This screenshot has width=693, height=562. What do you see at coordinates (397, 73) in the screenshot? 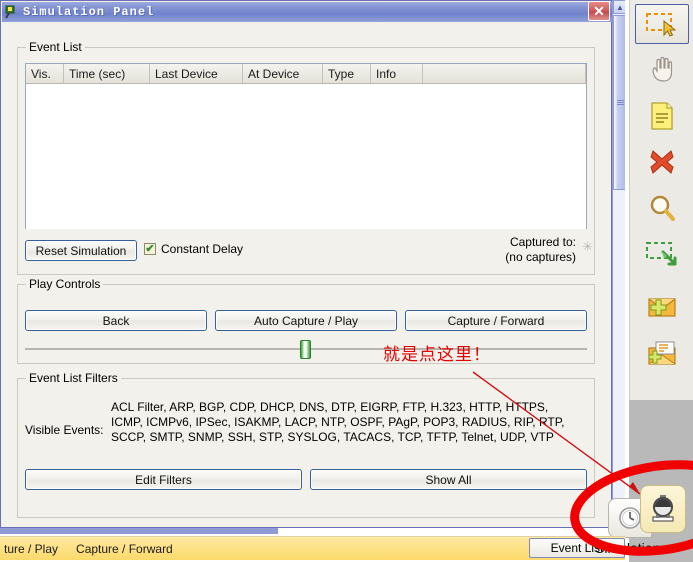
I see `column-header-info: Info` at bounding box center [397, 73].